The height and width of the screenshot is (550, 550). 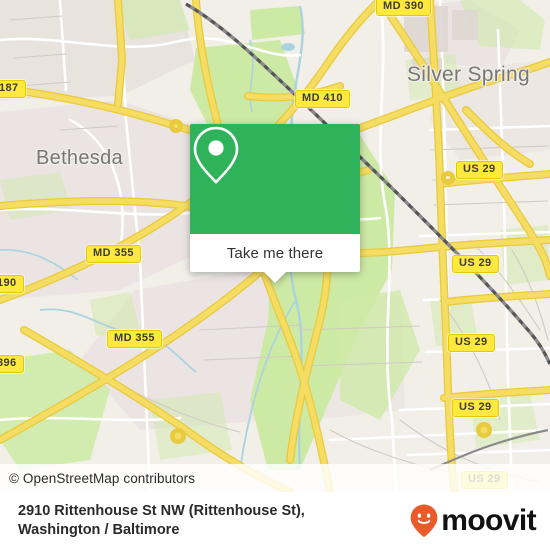 I want to click on highway-shield-md-355-1: MD 355, so click(x=113, y=254).